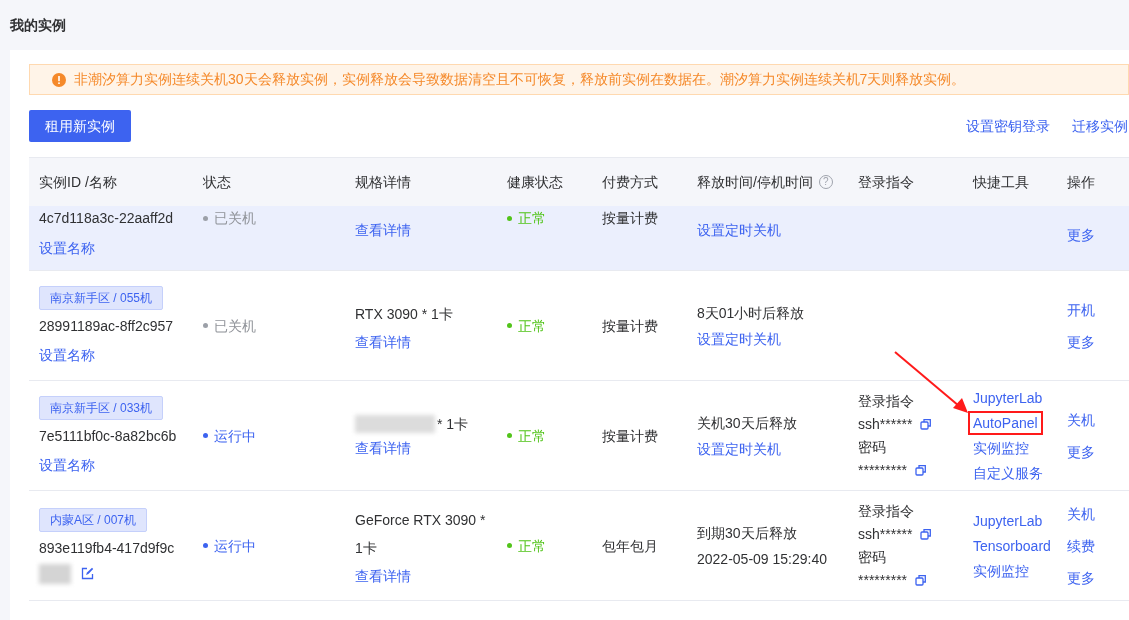 The width and height of the screenshot is (1129, 620). What do you see at coordinates (520, 79) in the screenshot?
I see `notice-text: 非潮汐算力实例连续关机30天会释放实例，实例释放会导致数据清空且不可恢复，释放前实例在数据在。潮汐算力实例连续关机7天则释放实例。` at bounding box center [520, 79].